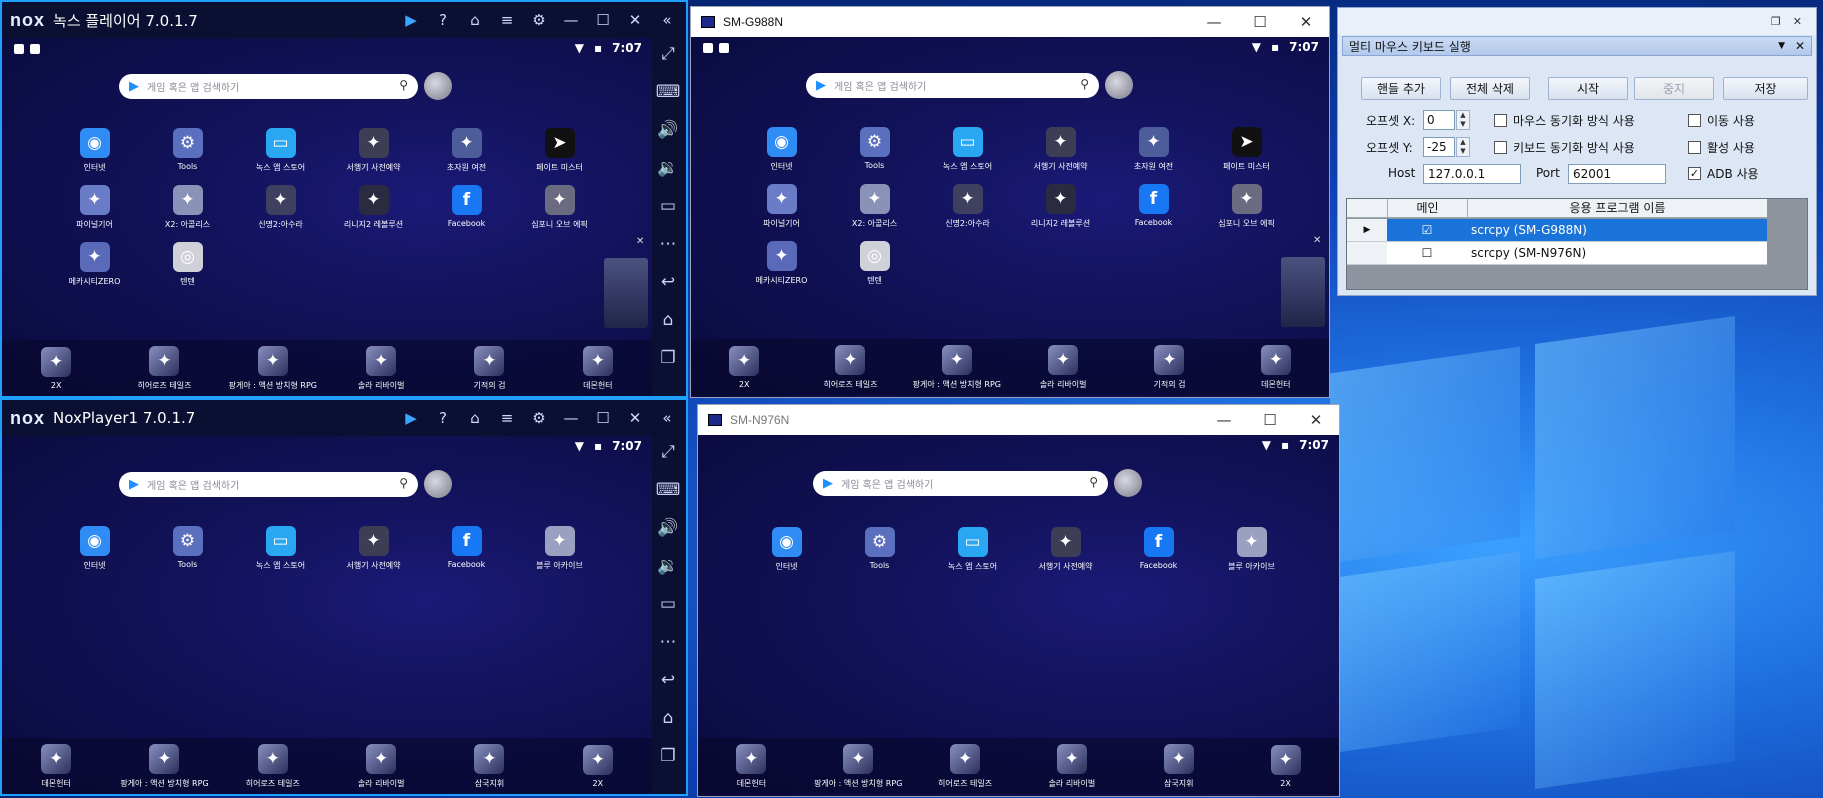 The image size is (1823, 798). Describe the element at coordinates (466, 150) in the screenshot. I see `app-icon: ✦ 초자원 여전` at that location.